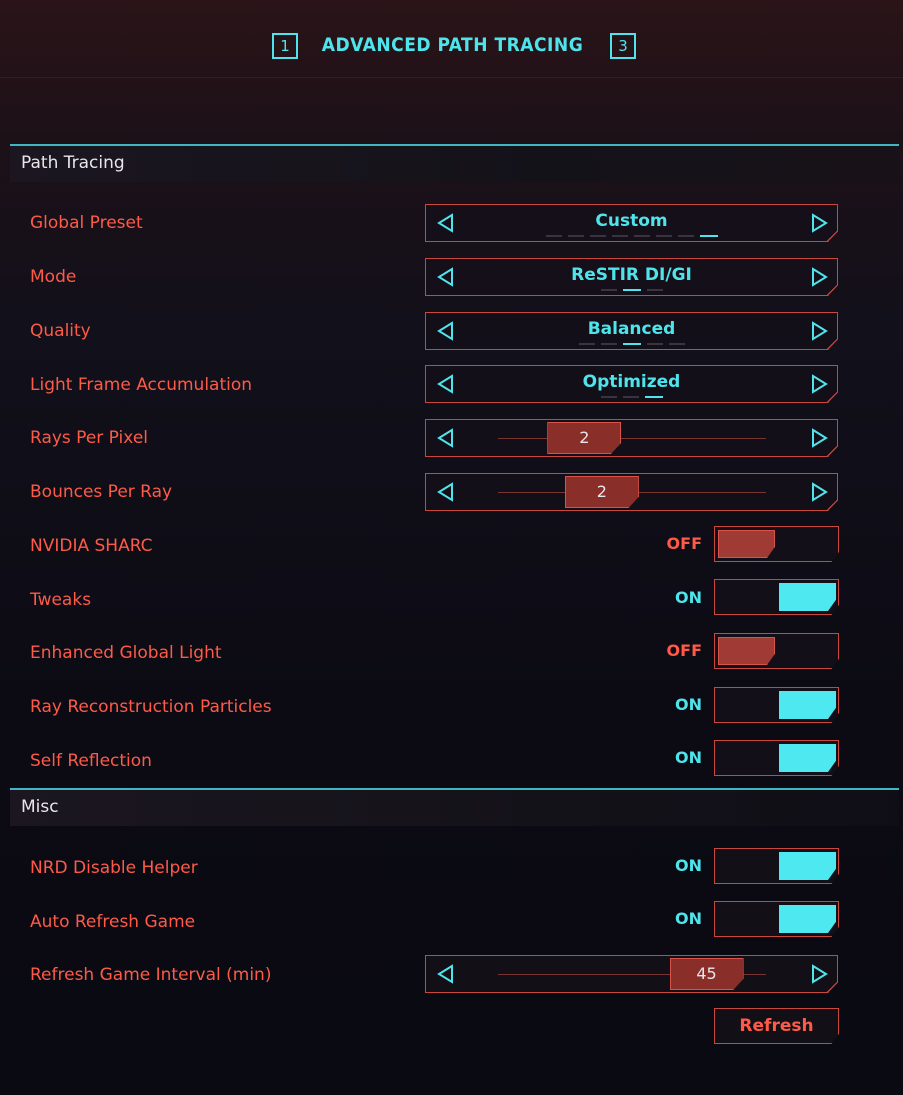 The image size is (903, 1095). Describe the element at coordinates (688, 757) in the screenshot. I see `self-reflection-state: ON` at that location.